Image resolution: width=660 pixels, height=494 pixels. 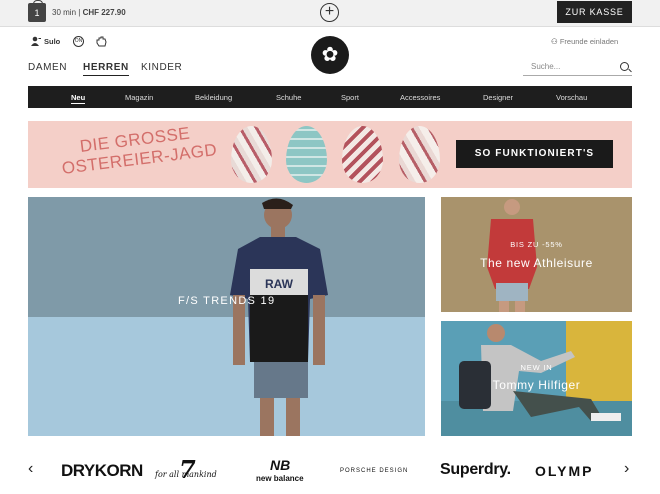 I want to click on athleisure-subtitle: BIS ZU -55%, so click(x=536, y=244).